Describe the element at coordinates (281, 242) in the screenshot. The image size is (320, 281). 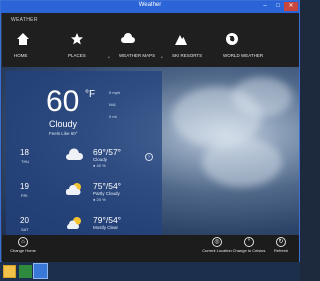
I see `refresh-icon: ↻` at that location.